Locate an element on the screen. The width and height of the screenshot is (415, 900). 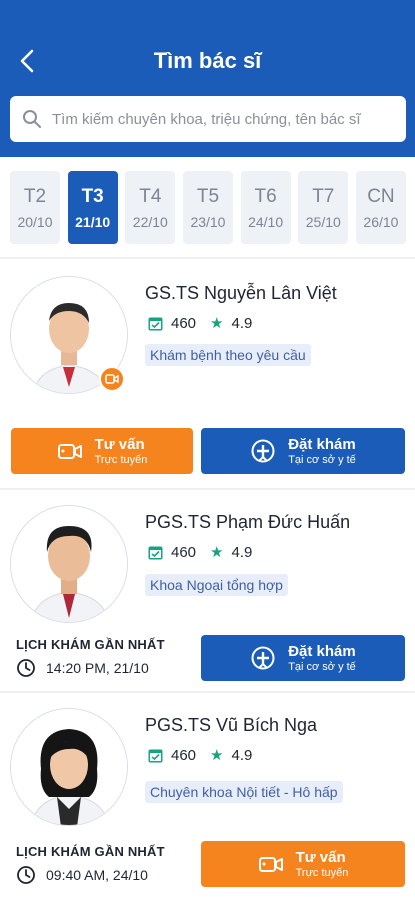
next-schedule-value: 14:20 PM, 21/10 is located at coordinates (97, 668).